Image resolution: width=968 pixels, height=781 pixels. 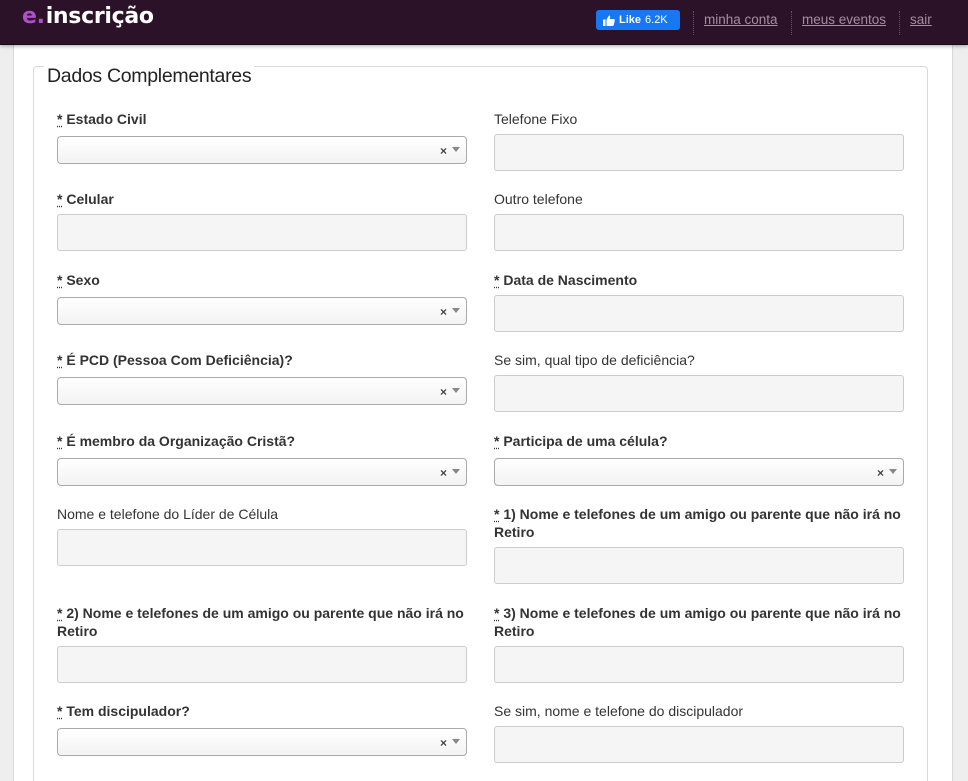 I want to click on data-nascimento-input, so click(x=699, y=313).